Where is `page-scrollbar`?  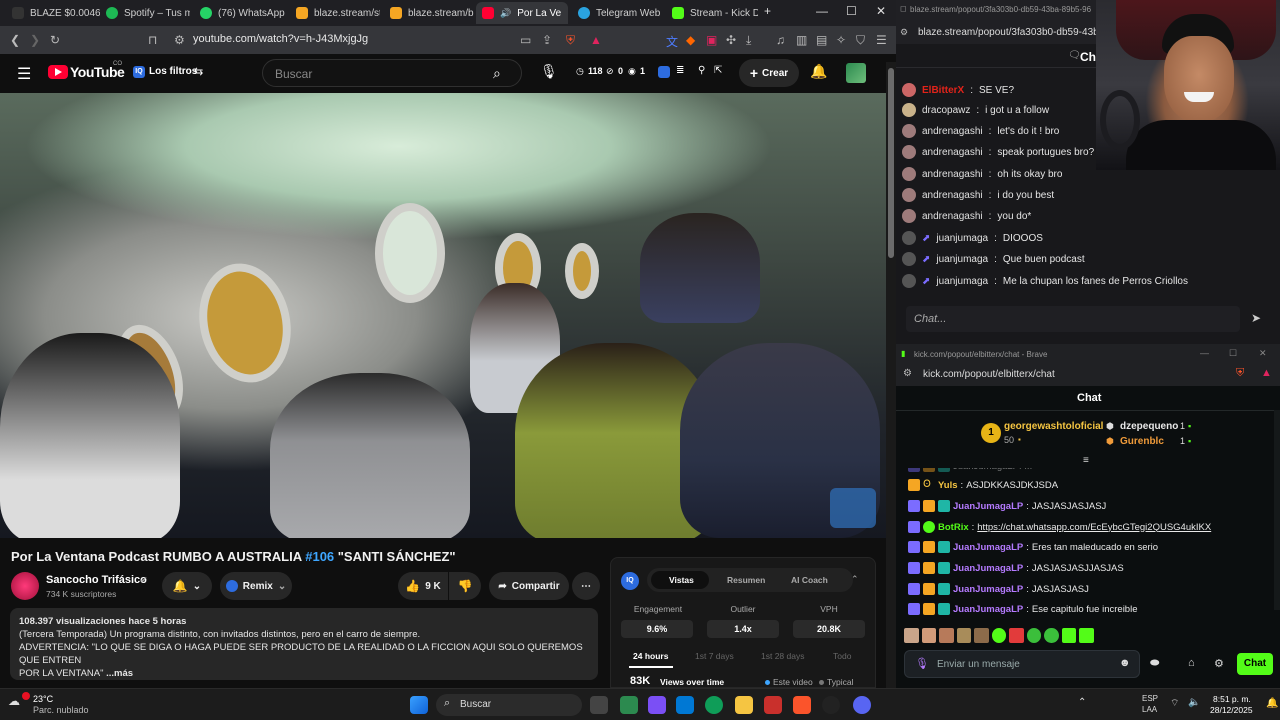 page-scrollbar is located at coordinates (891, 375).